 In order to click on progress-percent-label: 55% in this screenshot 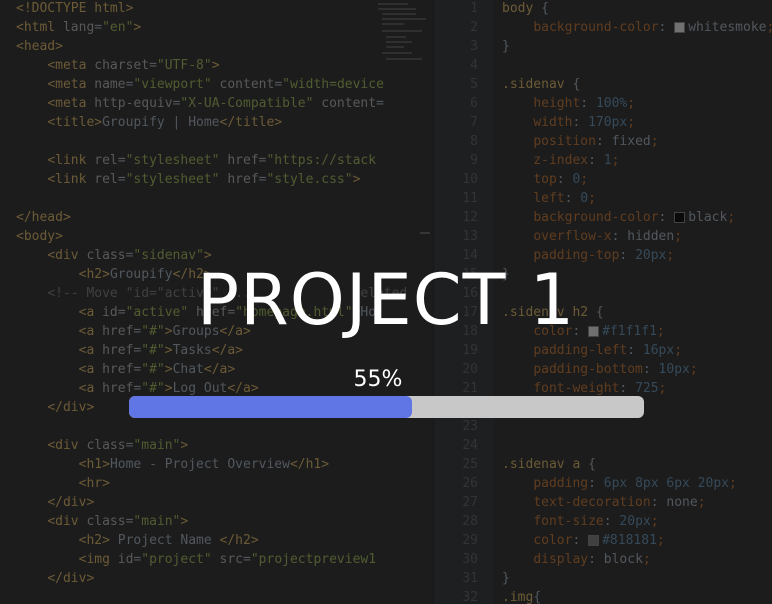, I will do `click(378, 379)`.